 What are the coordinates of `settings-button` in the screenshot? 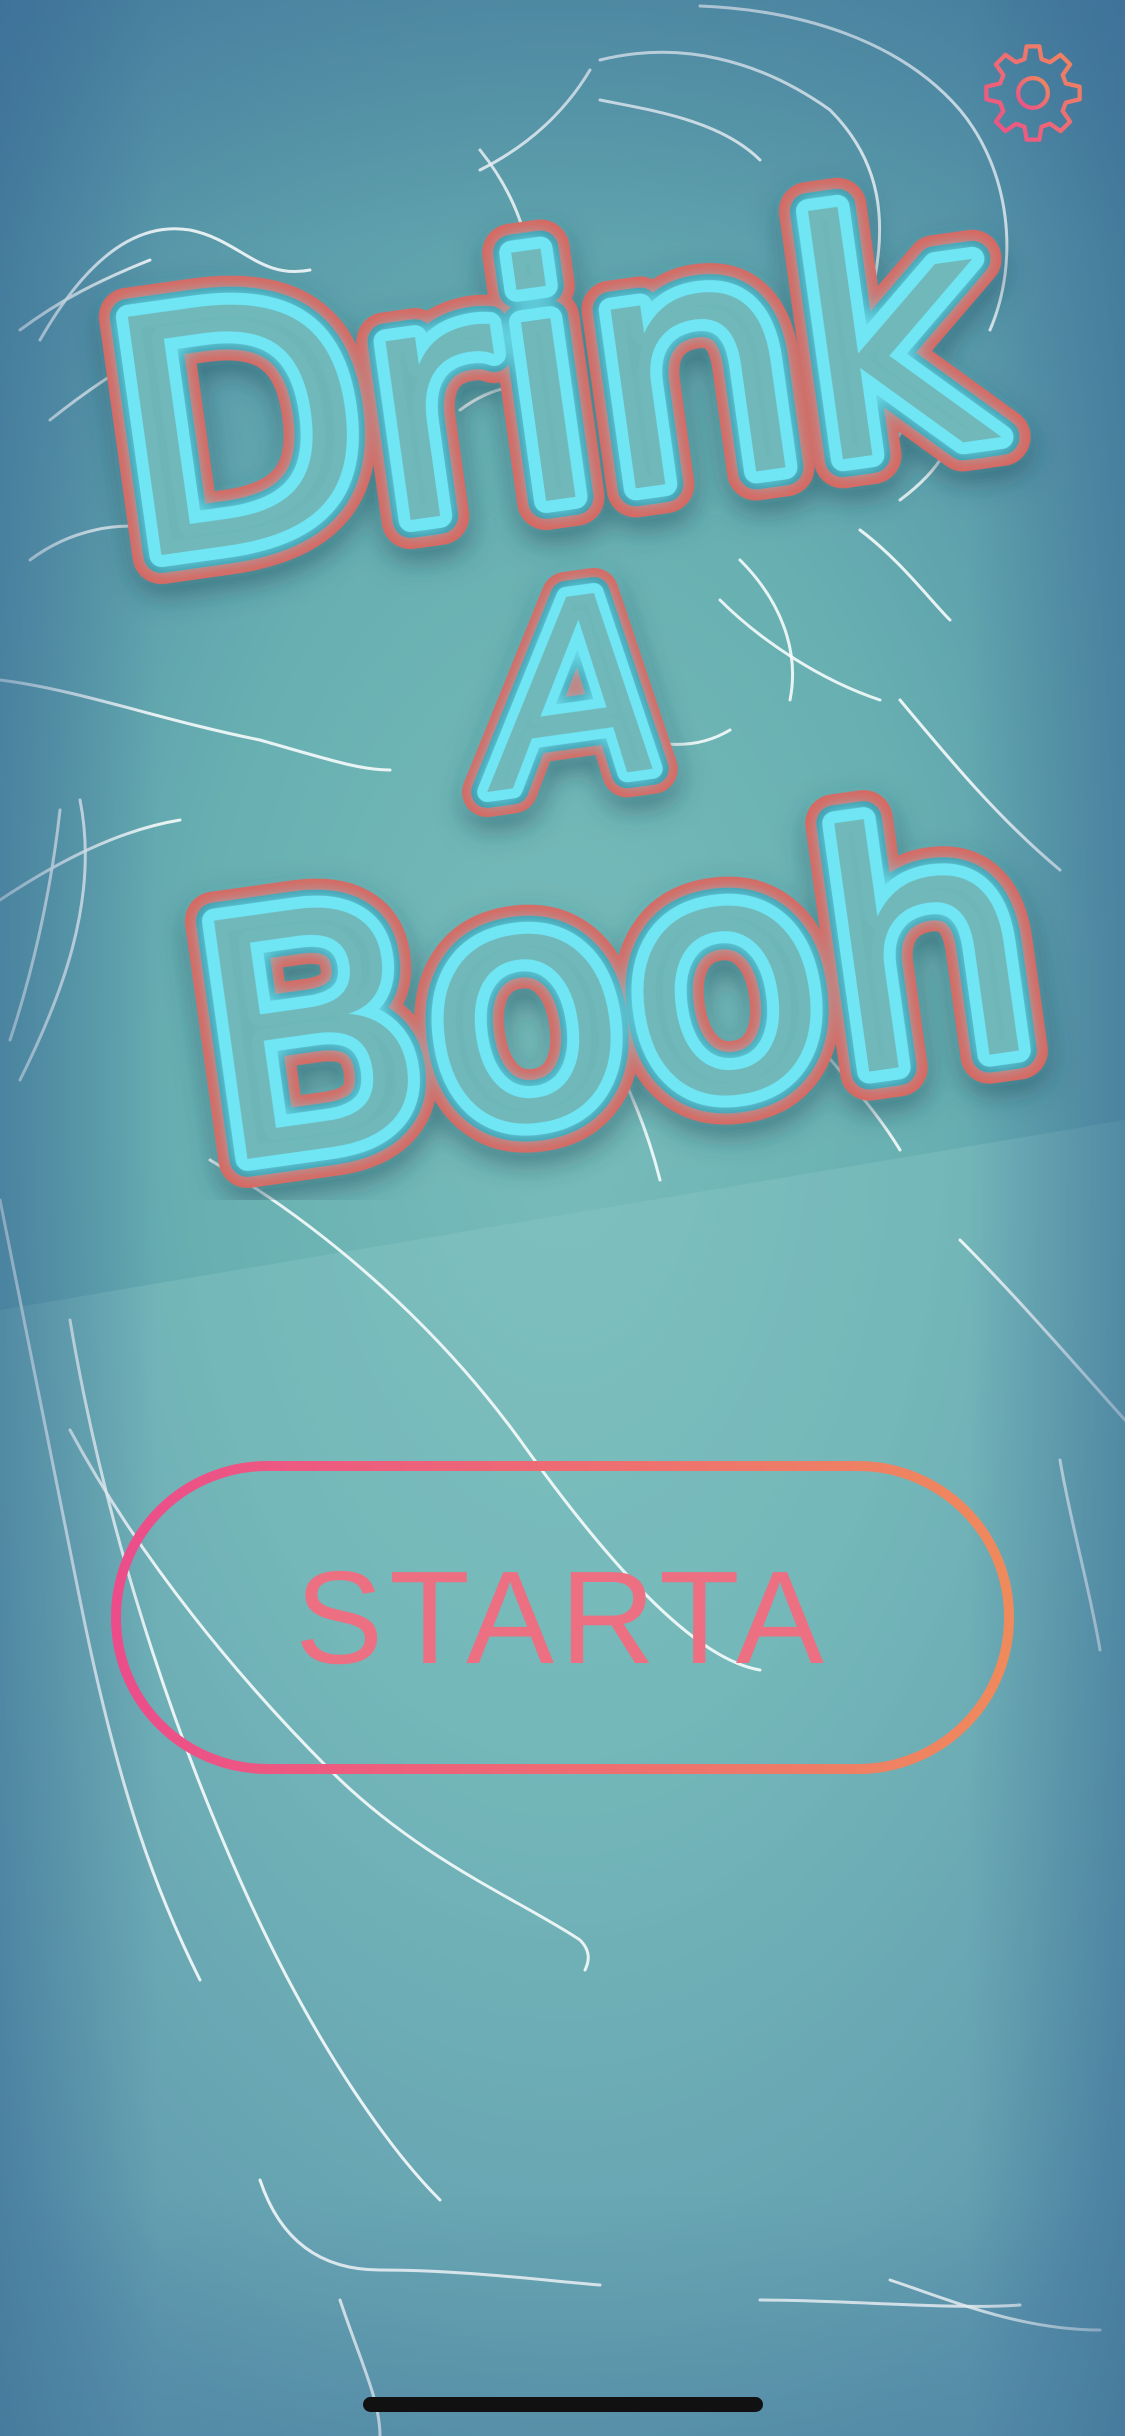 It's located at (1033, 93).